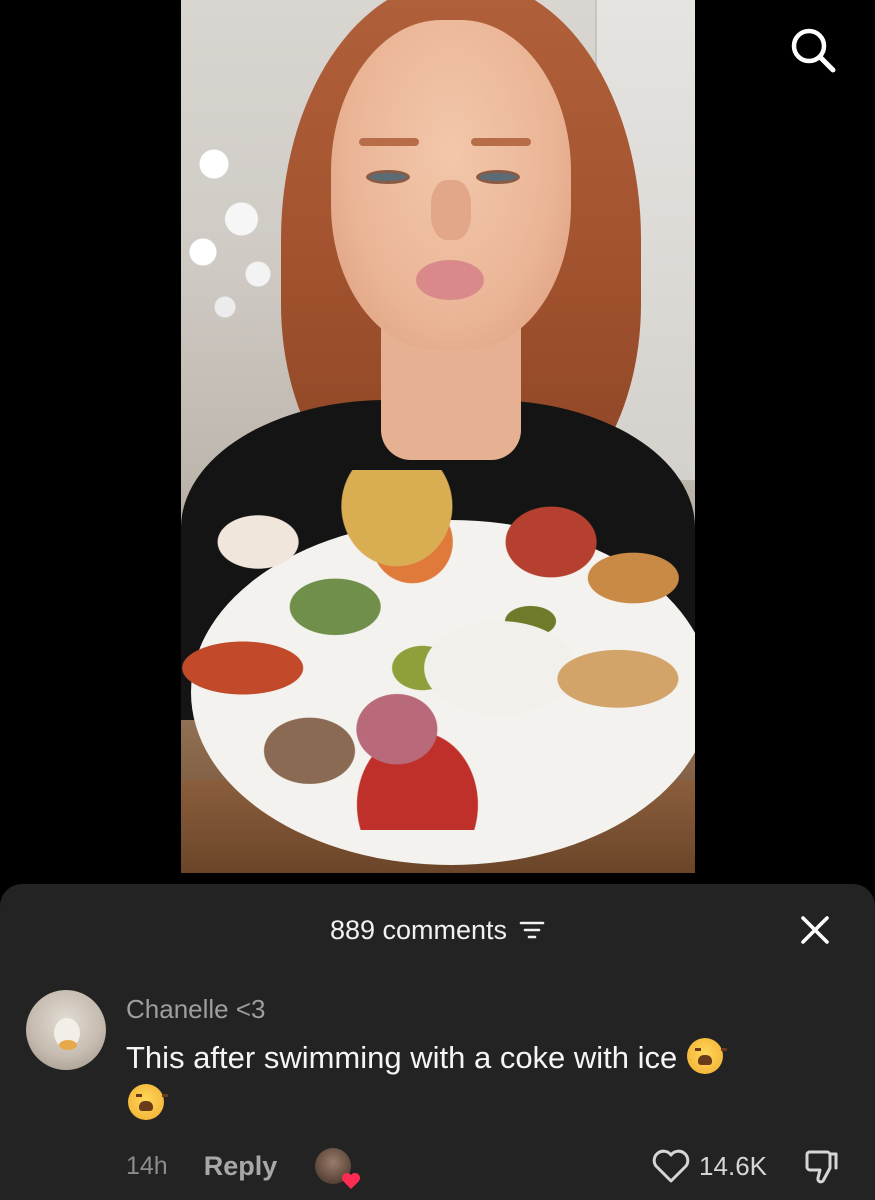 This screenshot has width=875, height=1200. Describe the element at coordinates (498, 177) in the screenshot. I see `right-eye` at that location.